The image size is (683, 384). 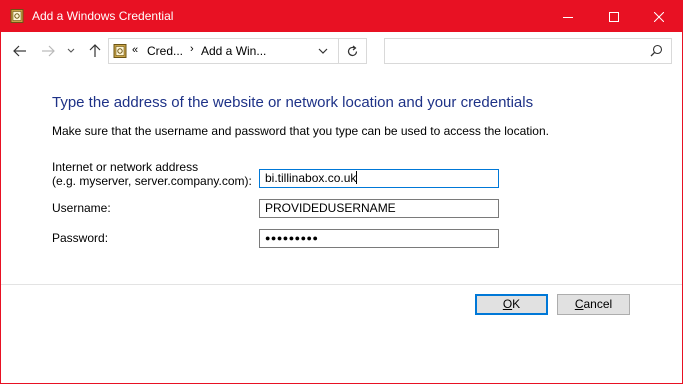 What do you see at coordinates (379, 208) in the screenshot?
I see `username-input: PROVIDEDUSERNAME` at bounding box center [379, 208].